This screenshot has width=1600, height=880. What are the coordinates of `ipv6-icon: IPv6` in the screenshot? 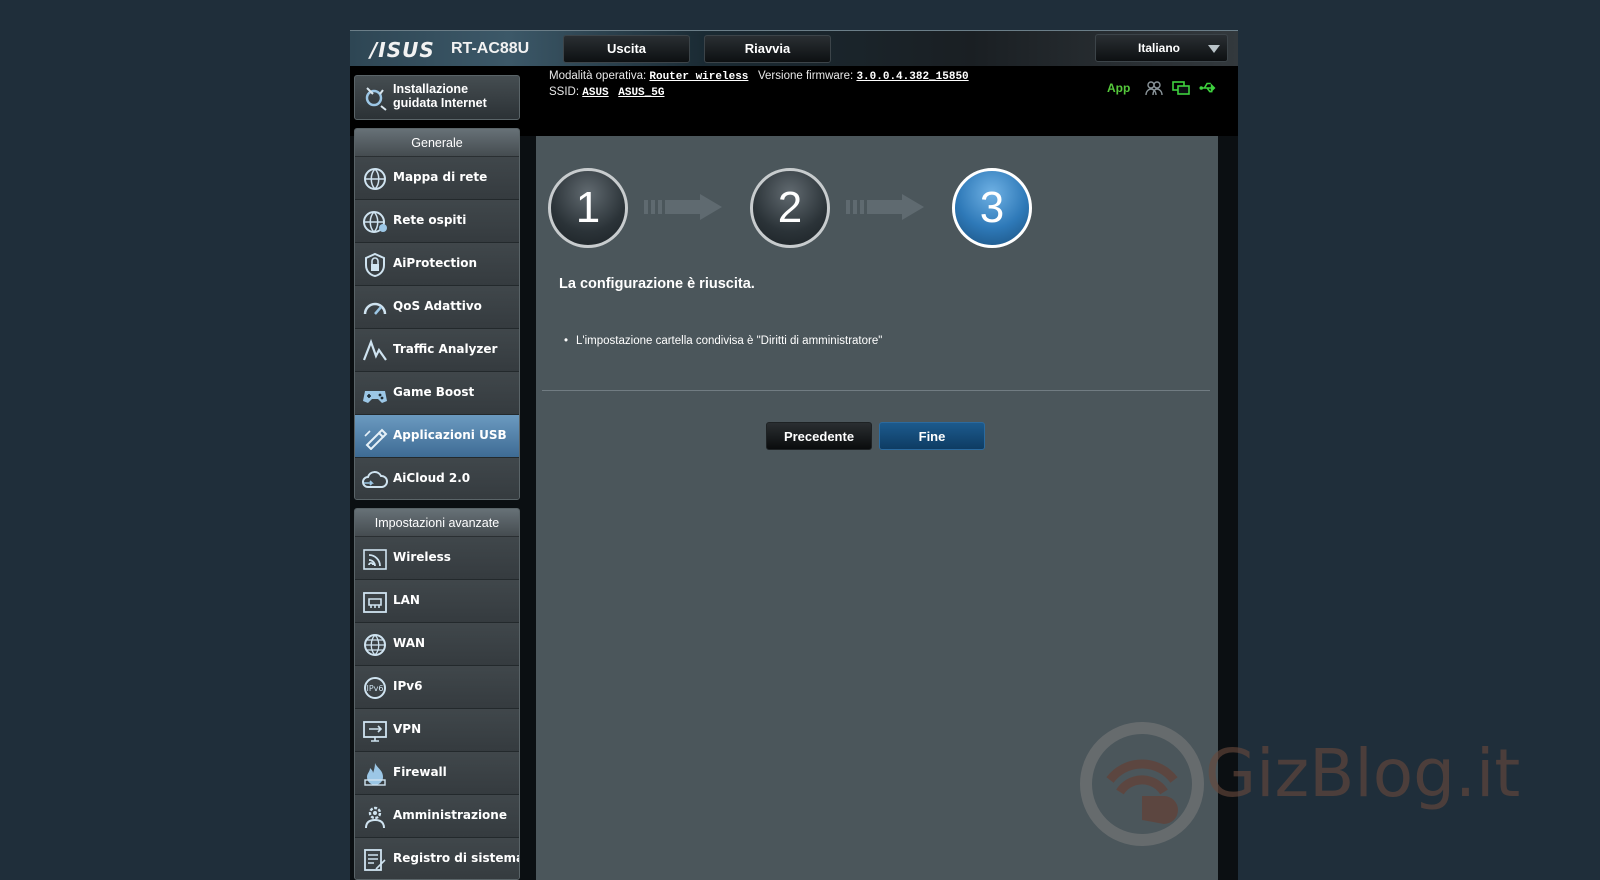 It's located at (375, 688).